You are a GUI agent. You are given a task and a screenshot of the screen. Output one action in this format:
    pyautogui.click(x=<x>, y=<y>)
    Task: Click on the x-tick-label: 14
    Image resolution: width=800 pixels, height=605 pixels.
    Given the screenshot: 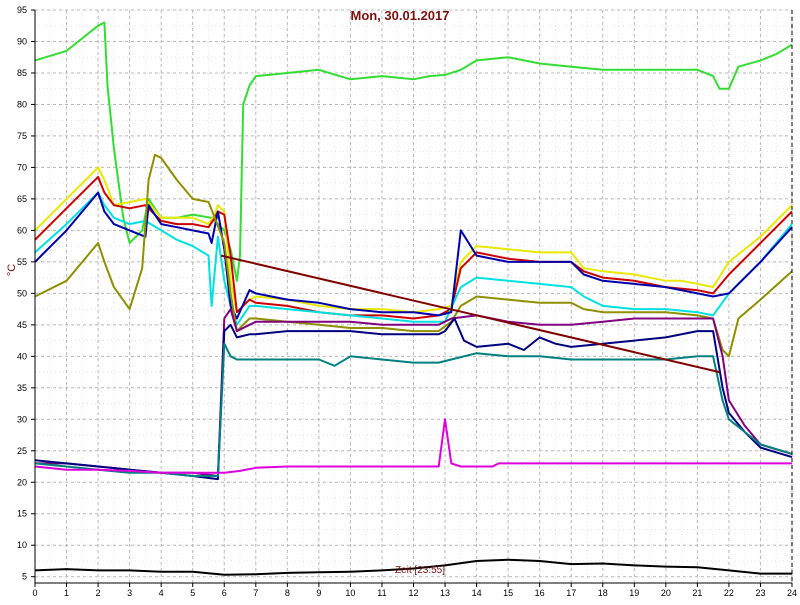 What is the action you would take?
    pyautogui.click(x=477, y=593)
    